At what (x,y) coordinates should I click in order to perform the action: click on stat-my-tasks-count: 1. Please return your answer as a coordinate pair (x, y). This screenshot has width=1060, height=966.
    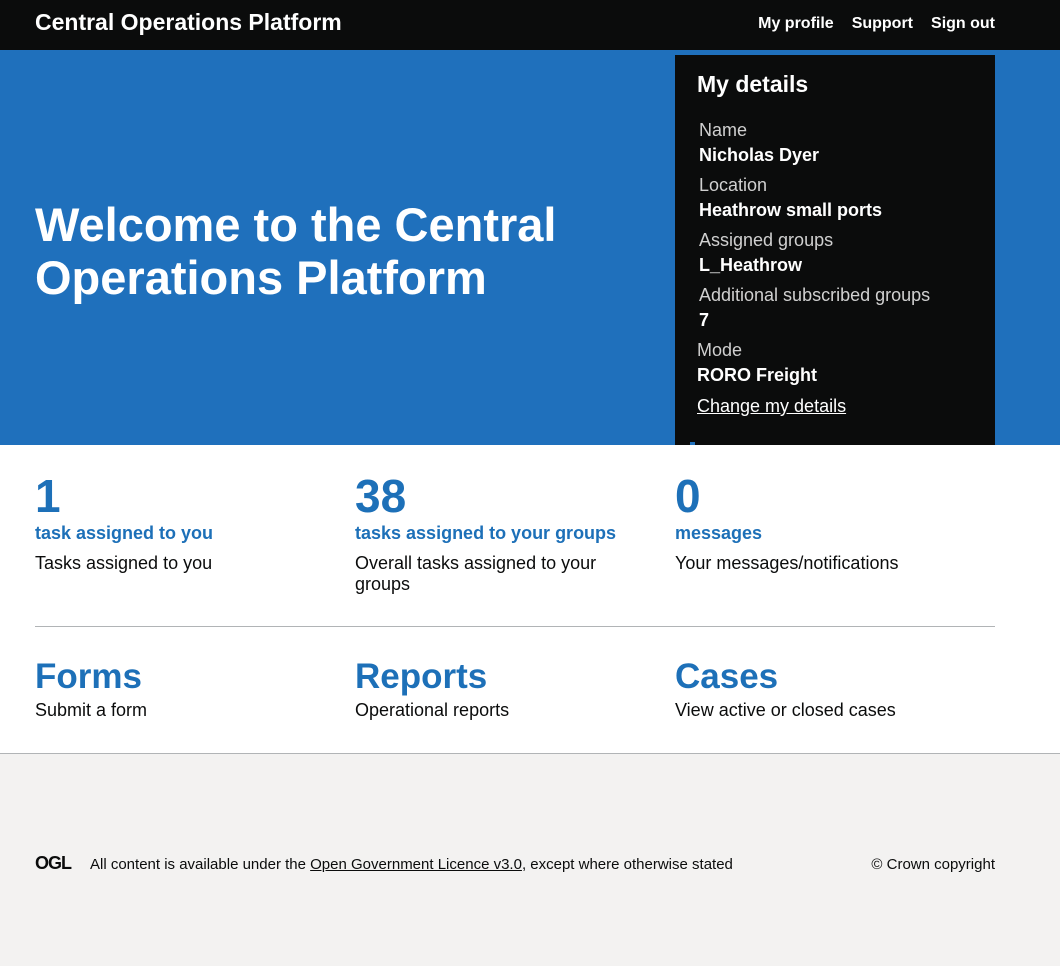
    Looking at the image, I should click on (48, 496).